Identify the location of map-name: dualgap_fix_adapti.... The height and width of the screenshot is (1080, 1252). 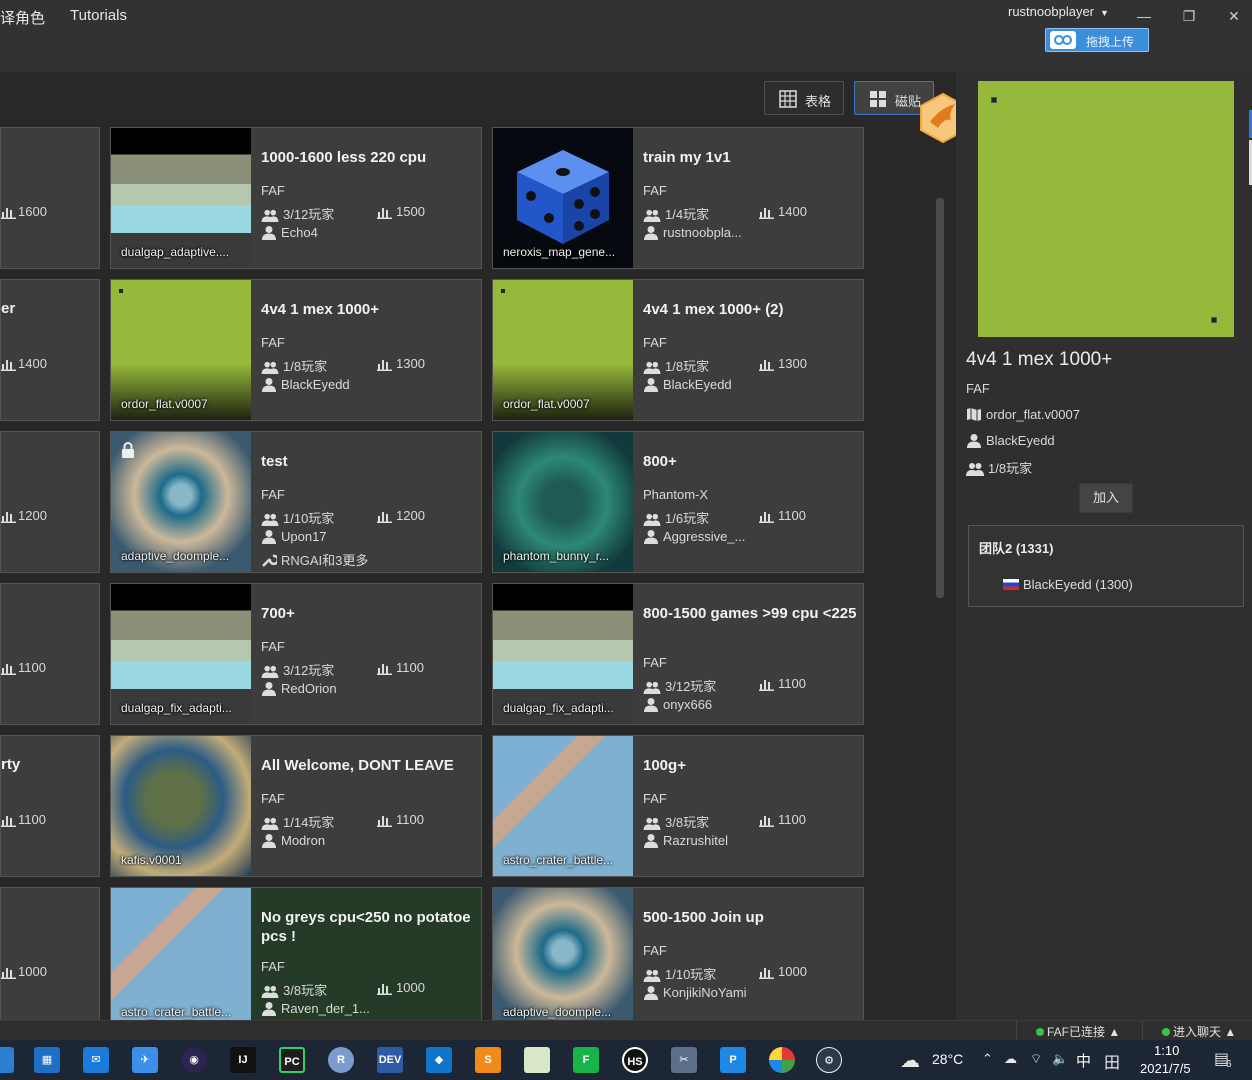
(558, 708).